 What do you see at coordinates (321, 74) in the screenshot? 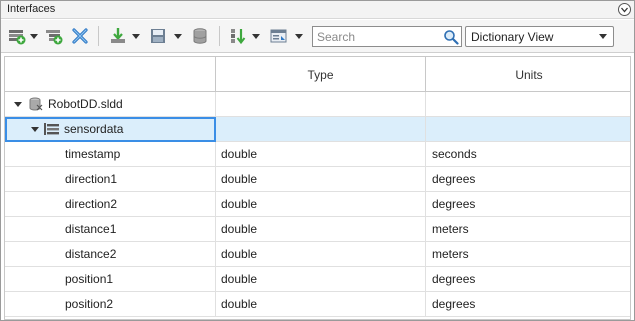
I see `column-header-type: Type` at bounding box center [321, 74].